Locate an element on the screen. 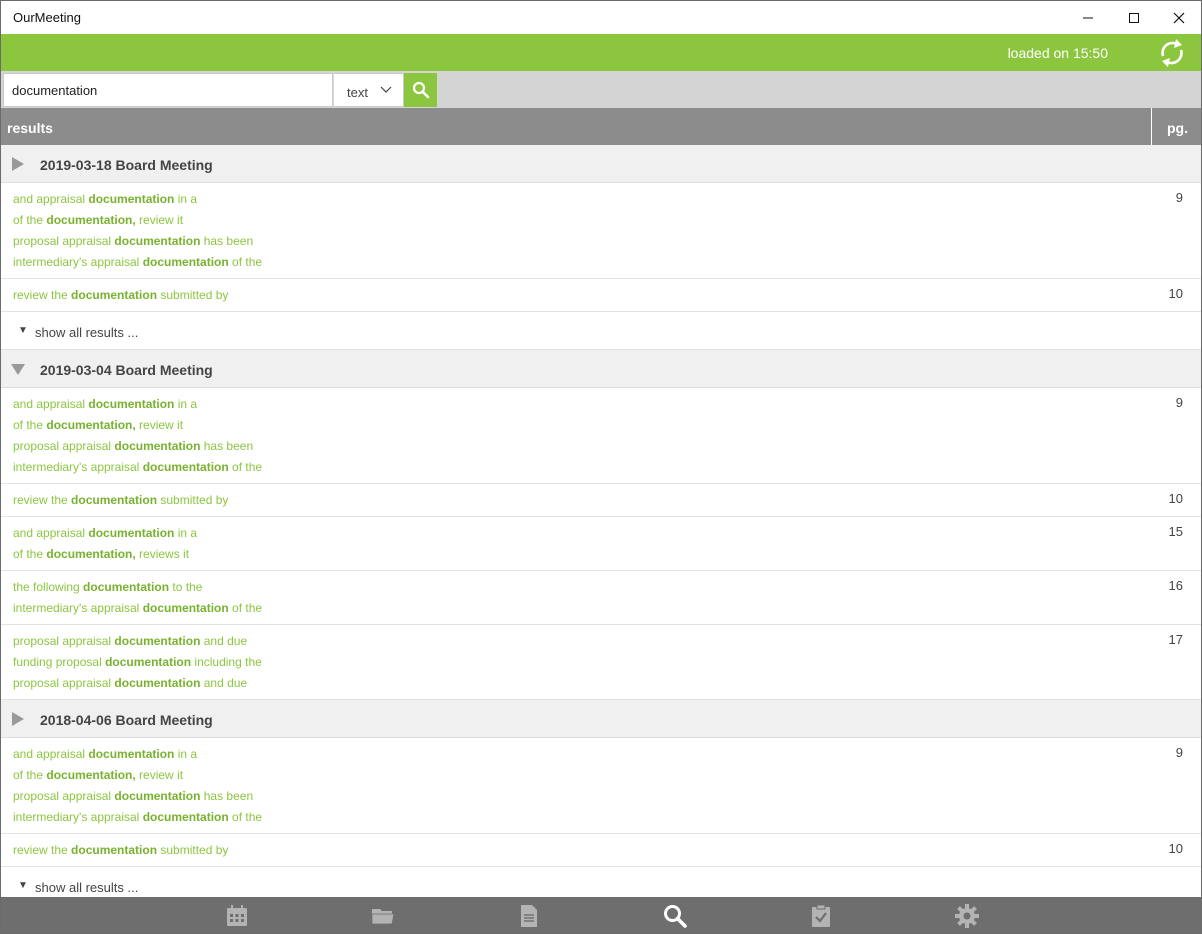 The height and width of the screenshot is (934, 1202). nav-calendar-button is located at coordinates (237, 915).